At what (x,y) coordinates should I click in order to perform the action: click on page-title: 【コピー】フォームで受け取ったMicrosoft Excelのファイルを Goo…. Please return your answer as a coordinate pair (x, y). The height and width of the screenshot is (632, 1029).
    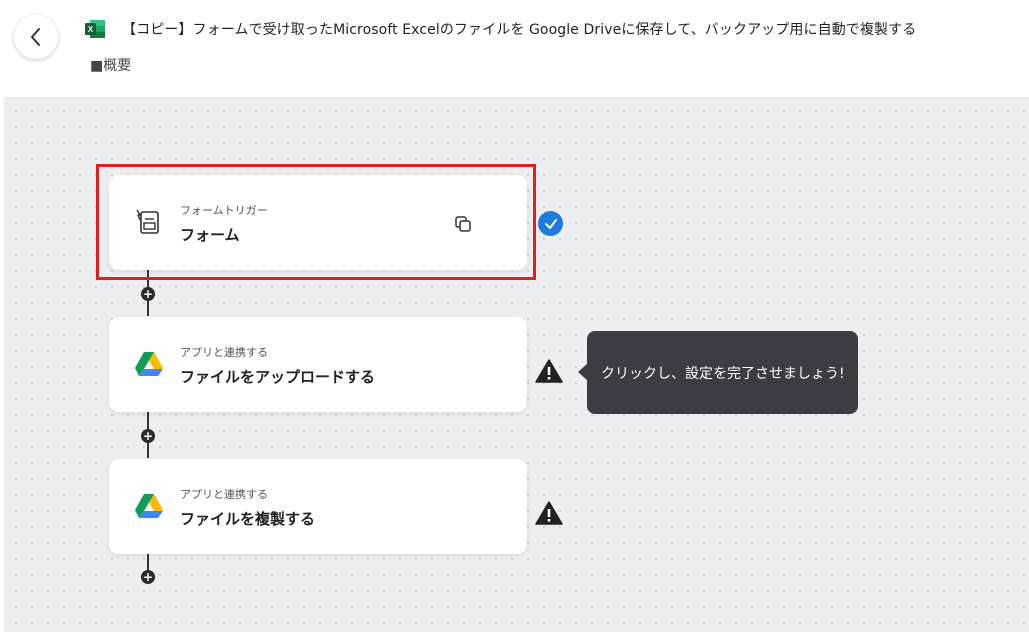
    Looking at the image, I should click on (519, 30).